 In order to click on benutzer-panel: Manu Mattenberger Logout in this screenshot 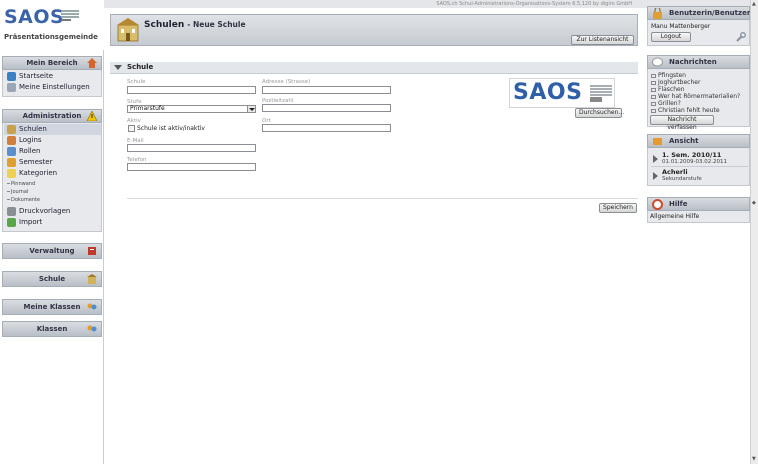, I will do `click(698, 33)`.